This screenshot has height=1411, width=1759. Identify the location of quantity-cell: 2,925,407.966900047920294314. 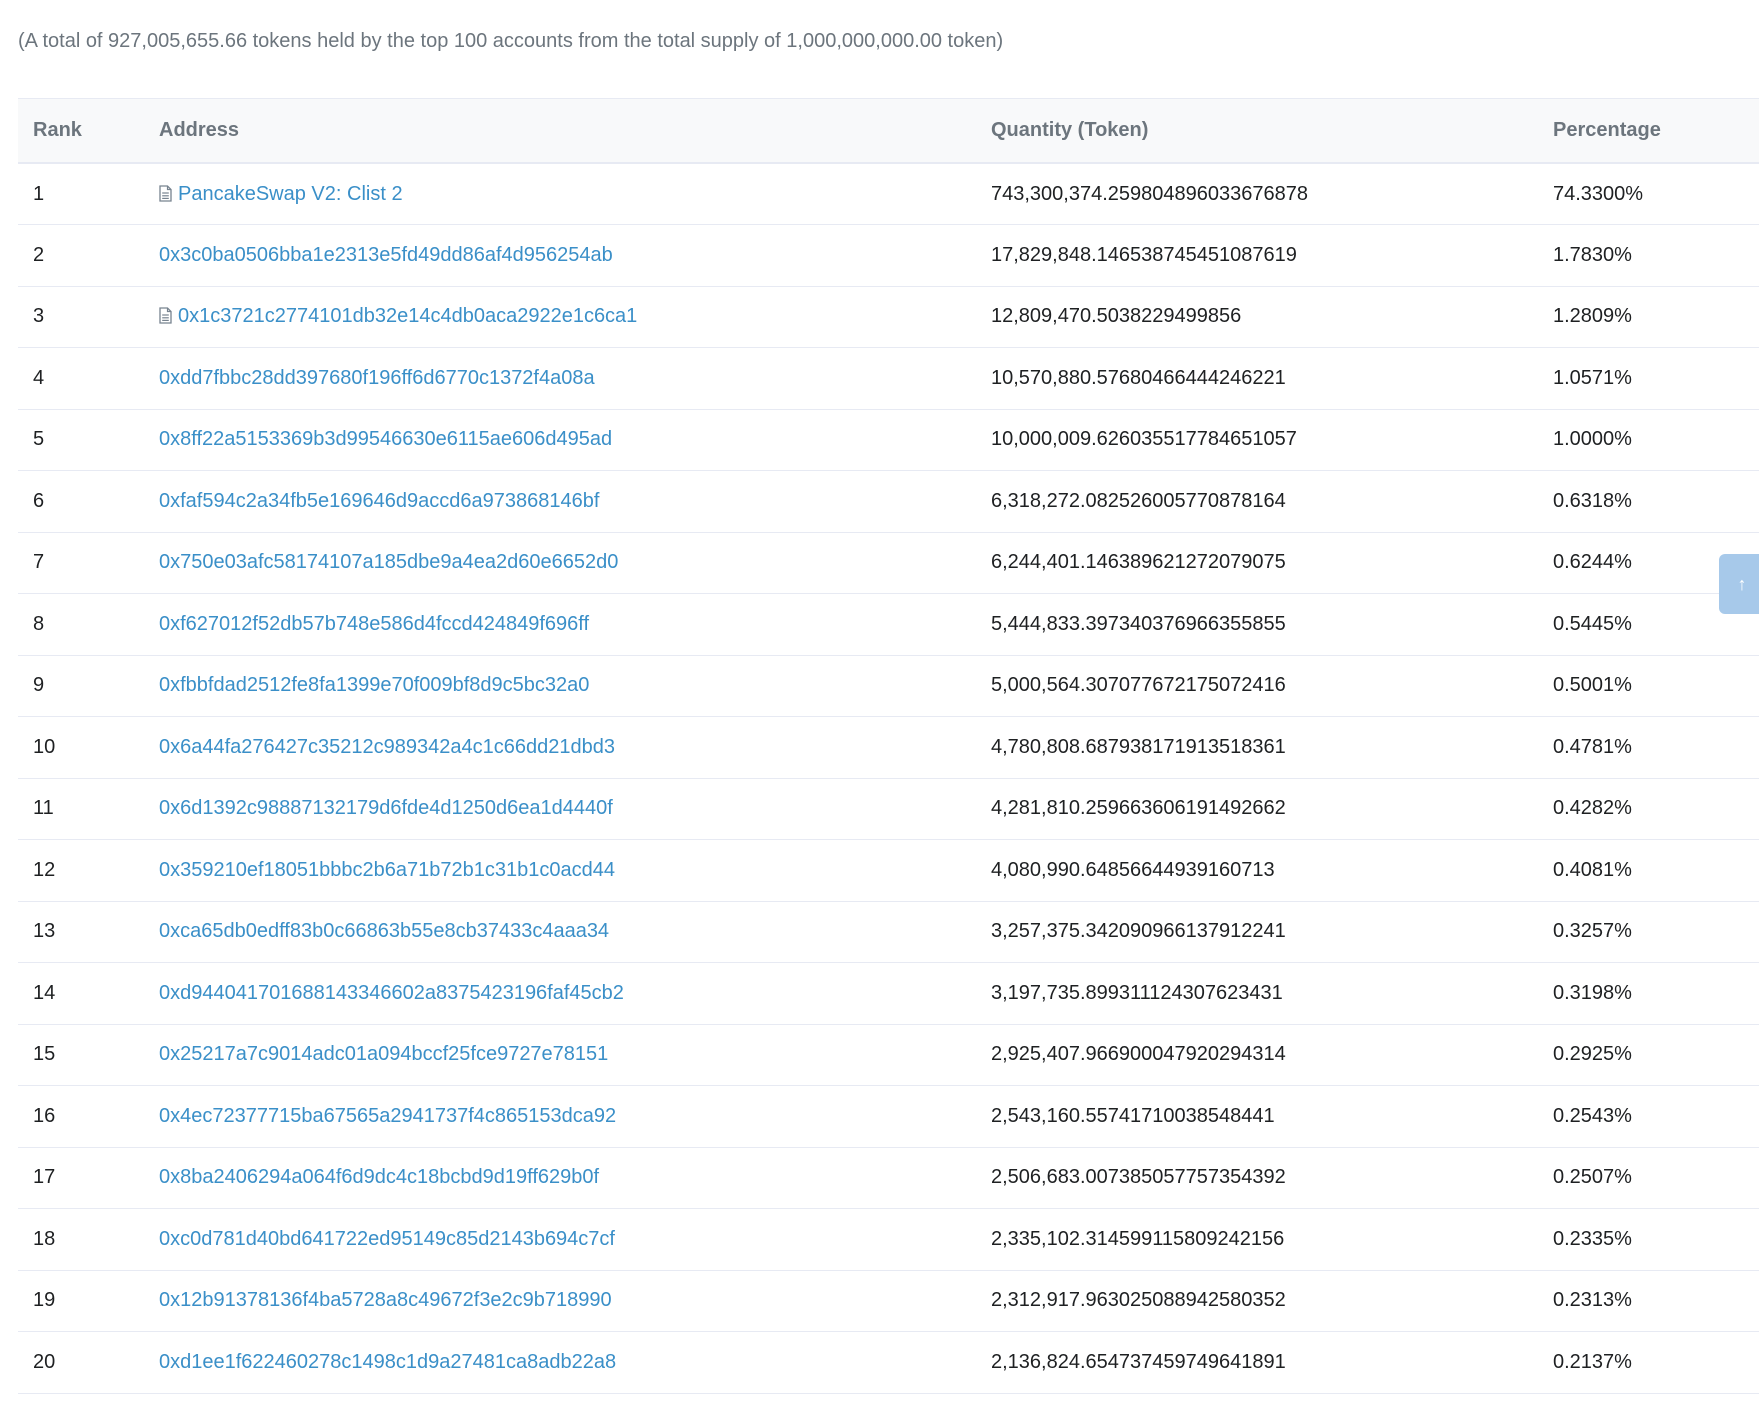
(1257, 1055).